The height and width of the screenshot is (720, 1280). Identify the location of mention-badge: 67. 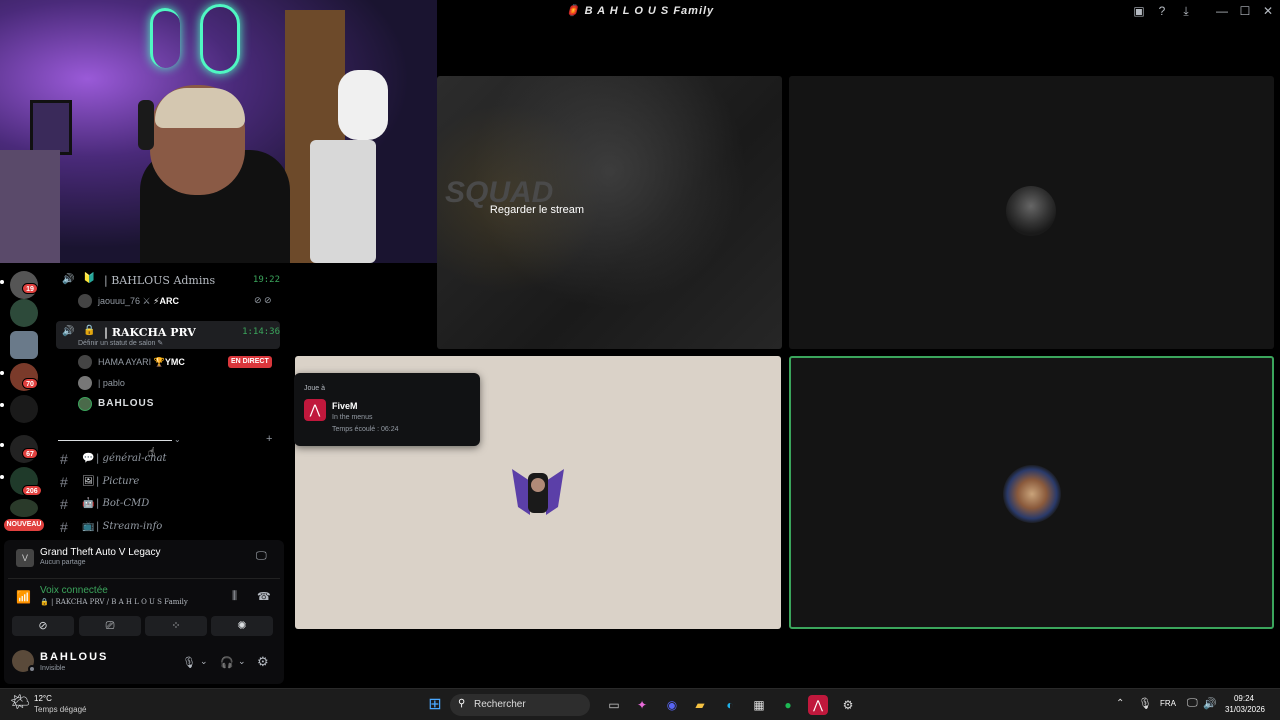
(30, 453).